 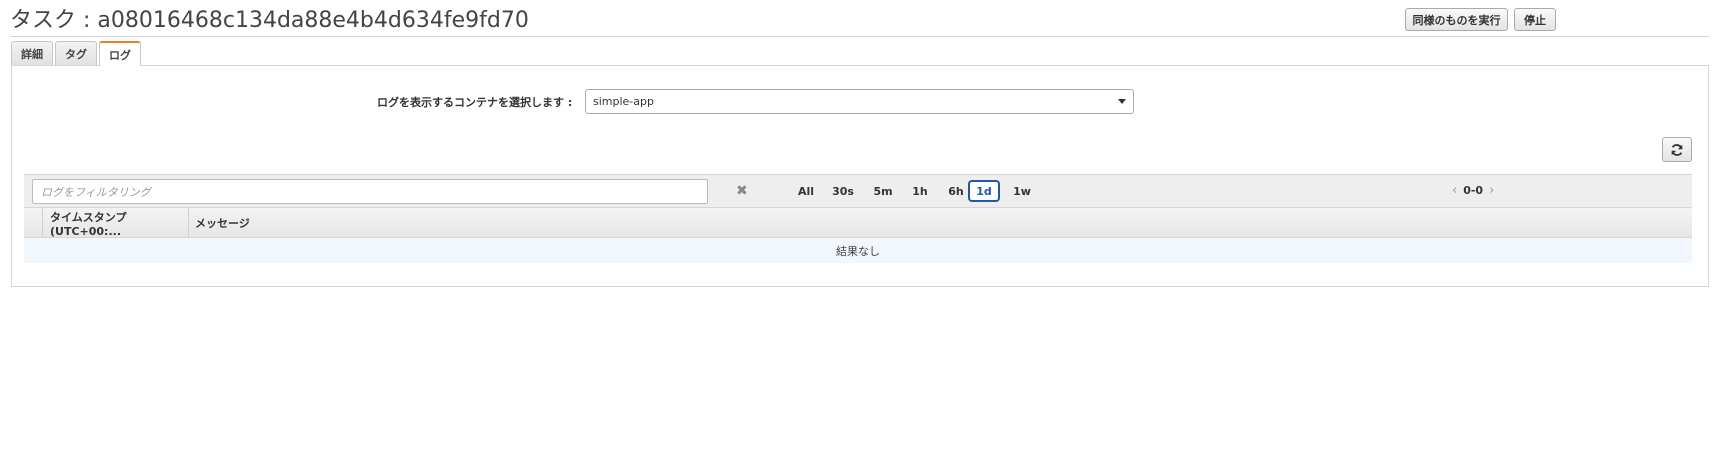 What do you see at coordinates (269, 20) in the screenshot?
I see `page-title: タスク : a08016468c134da88e4b4d634fe9fd70` at bounding box center [269, 20].